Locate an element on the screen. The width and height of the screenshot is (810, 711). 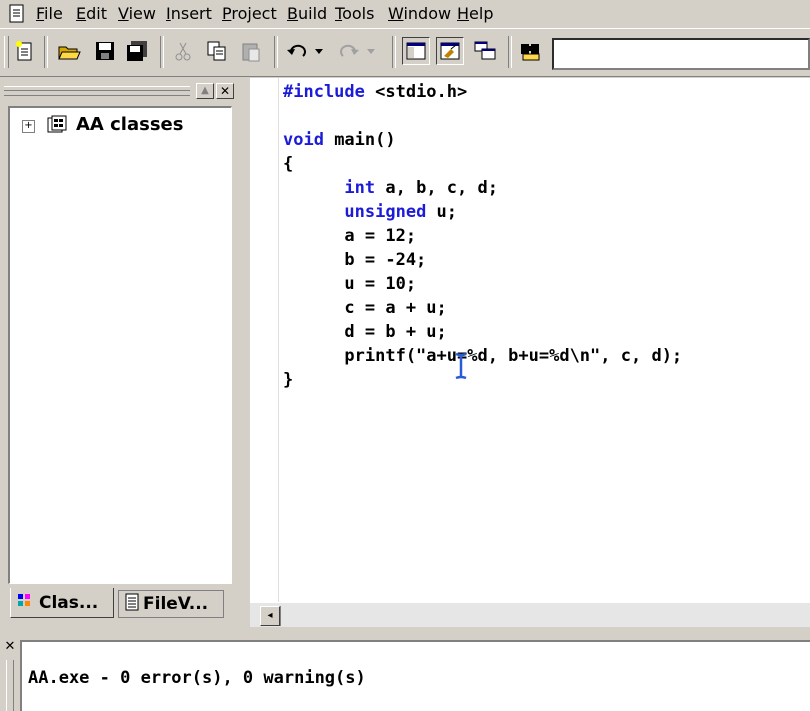
save-all-icon is located at coordinates (137, 51).